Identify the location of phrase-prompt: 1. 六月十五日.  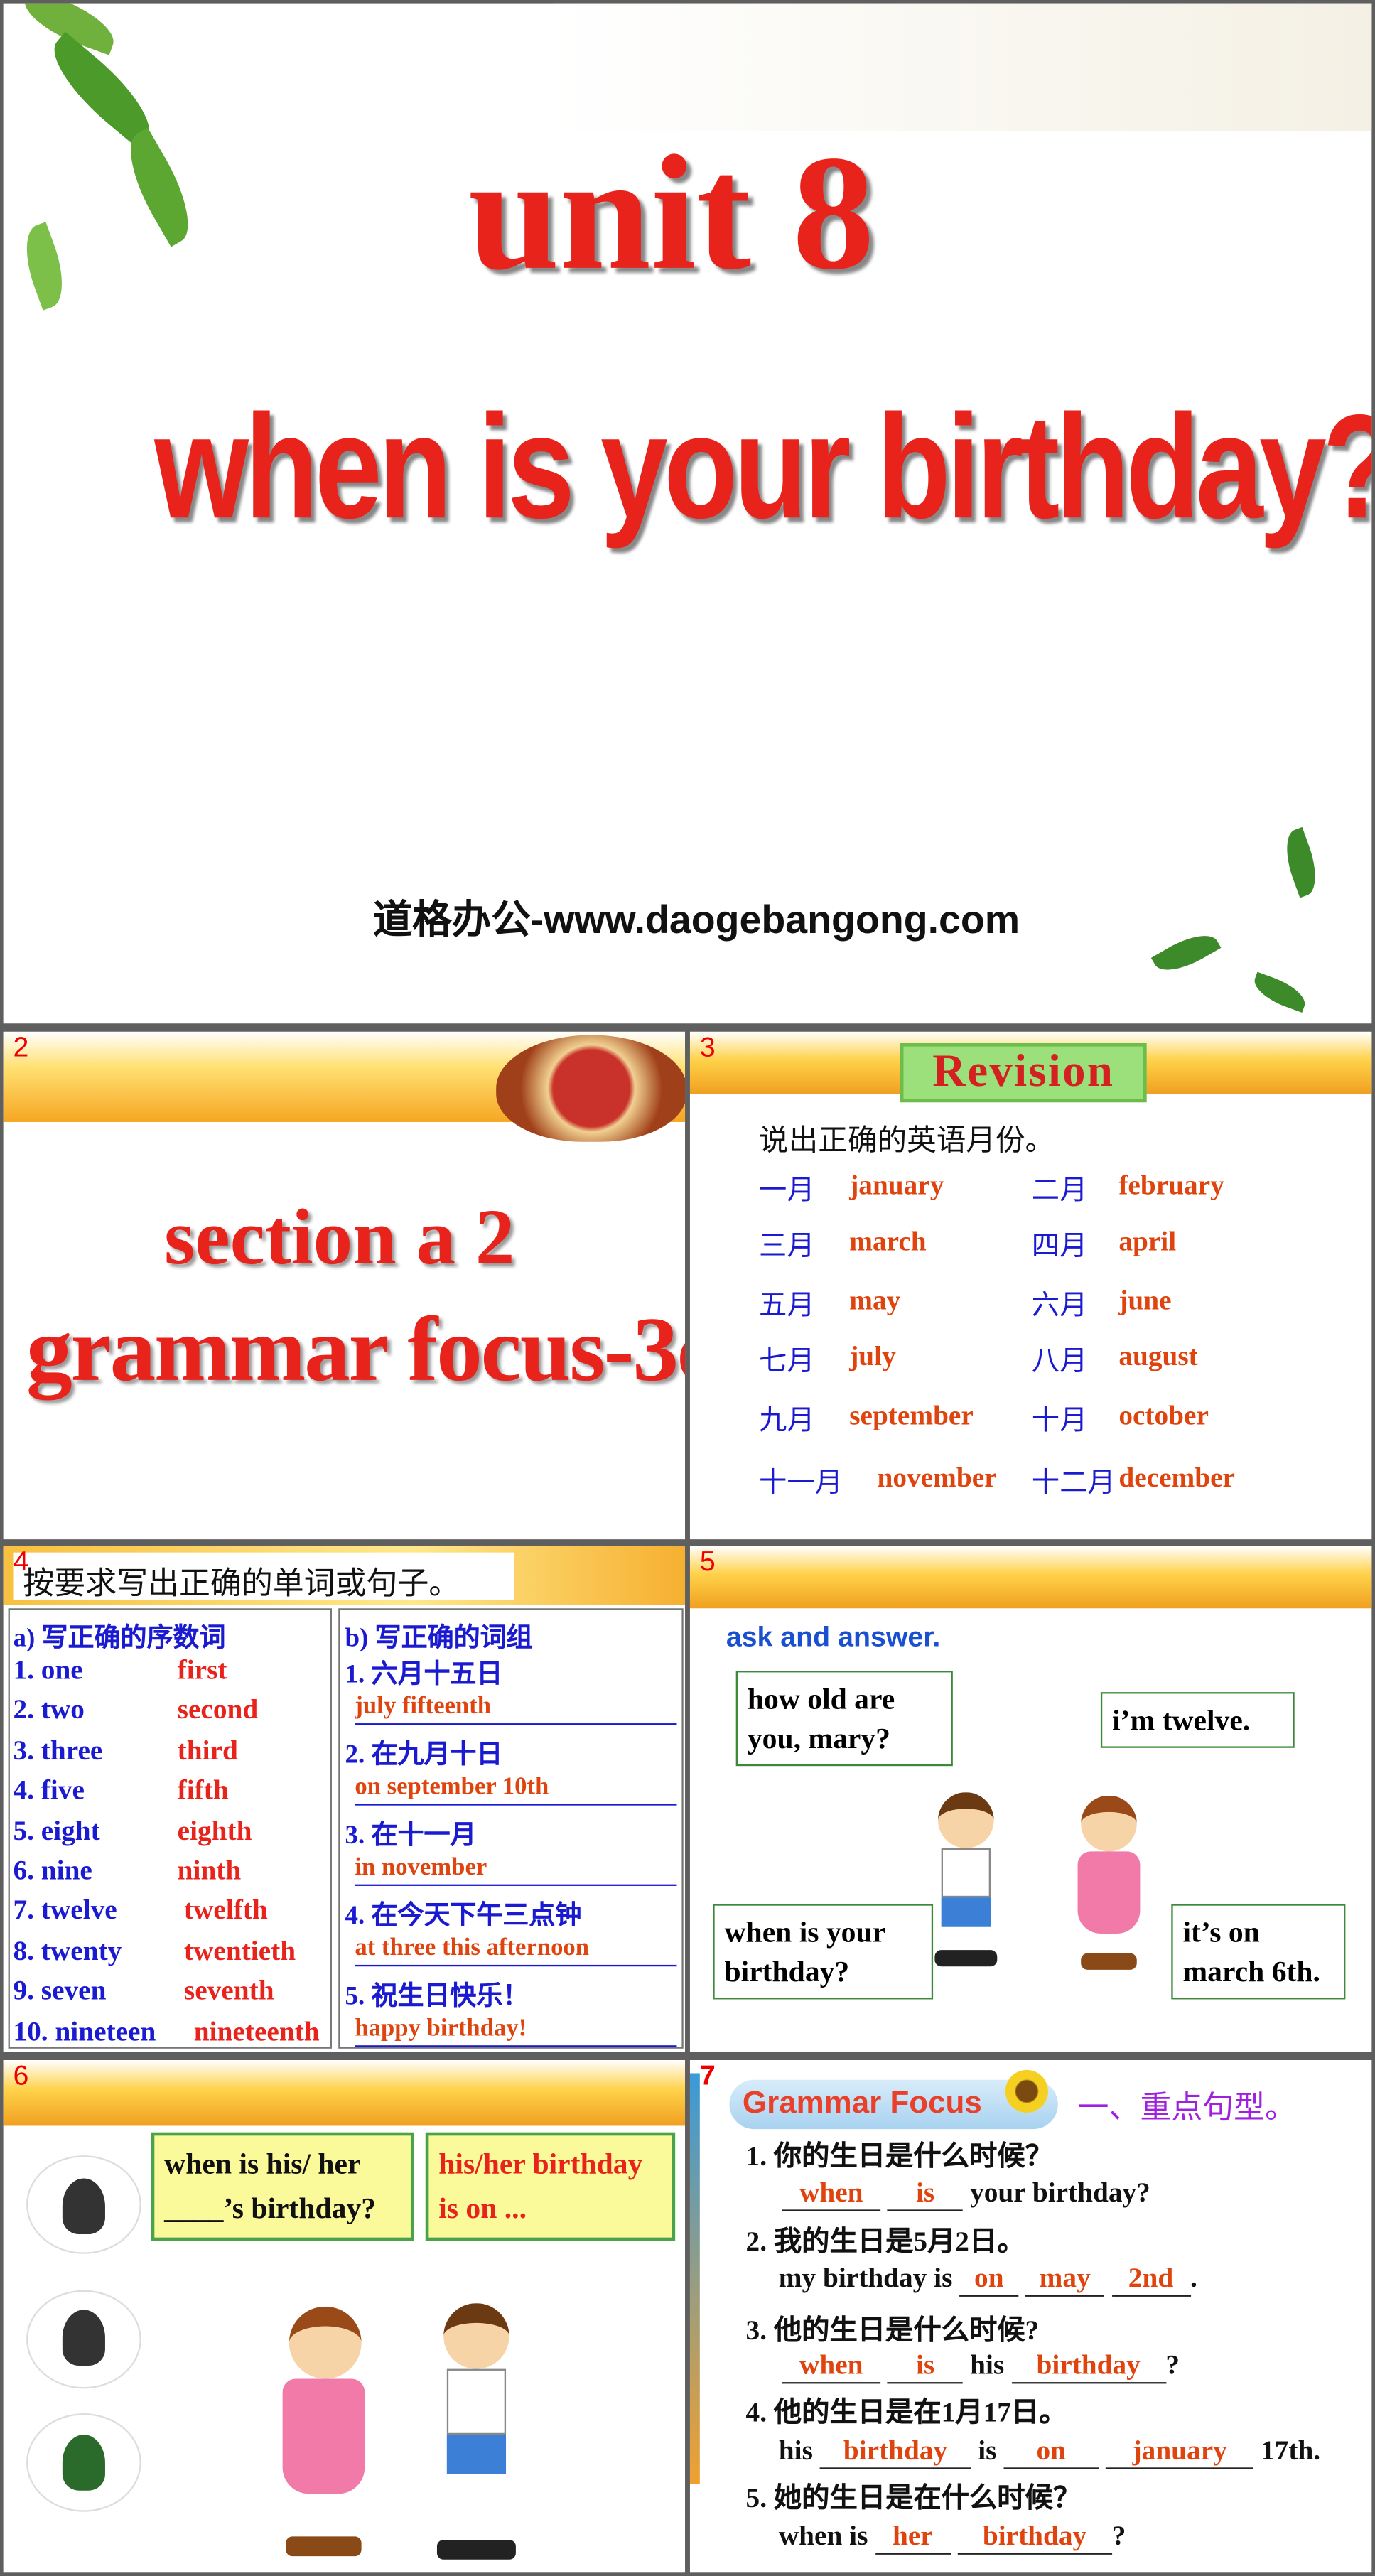
(424, 1675).